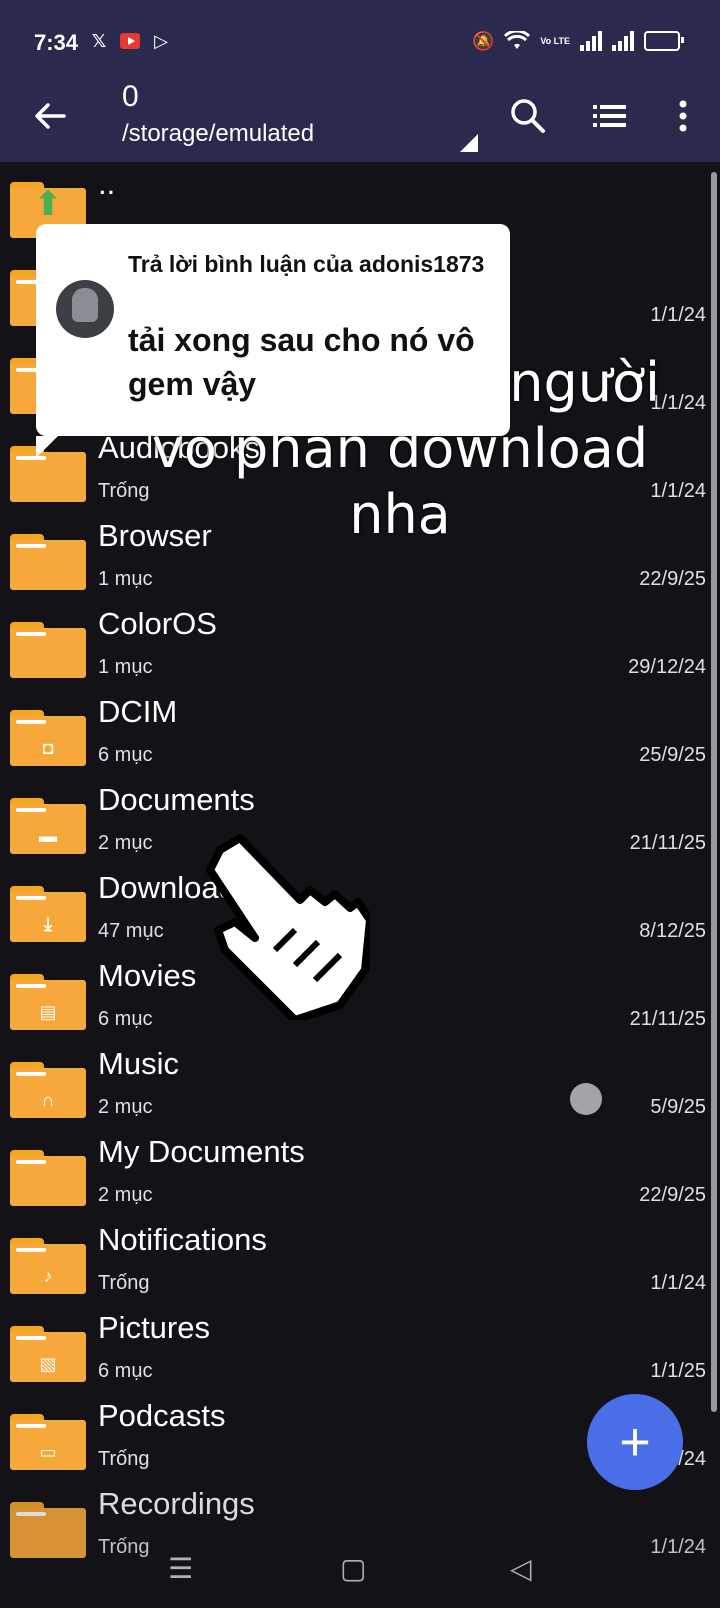 The image size is (720, 1608). I want to click on folder-icon: ♪, so click(48, 1266).